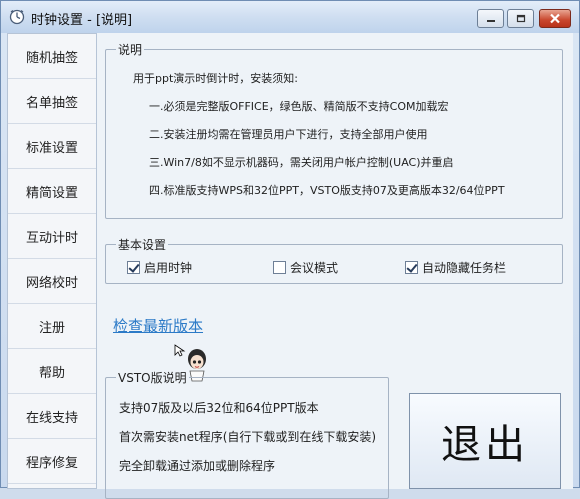 The height and width of the screenshot is (499, 580). I want to click on instructions-title: 说明, so click(130, 50).